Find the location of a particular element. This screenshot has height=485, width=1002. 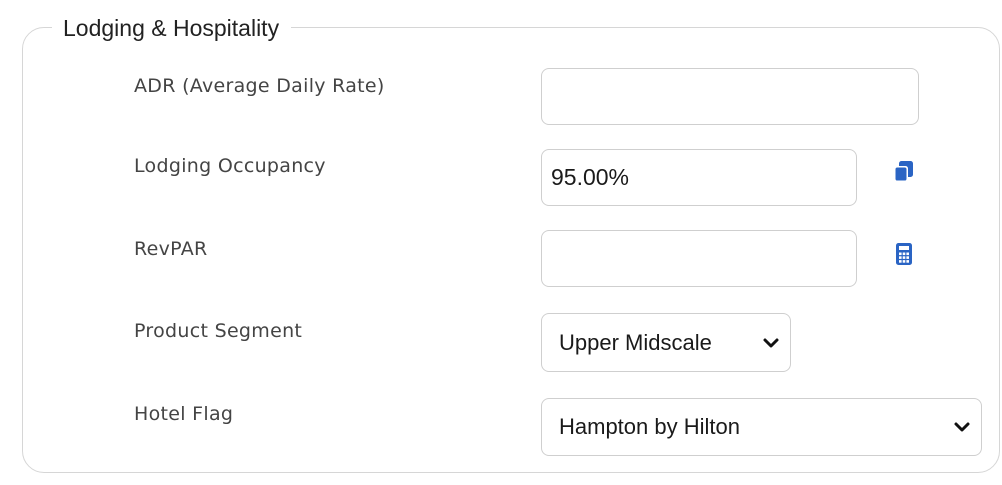

calculator-icon is located at coordinates (905, 254).